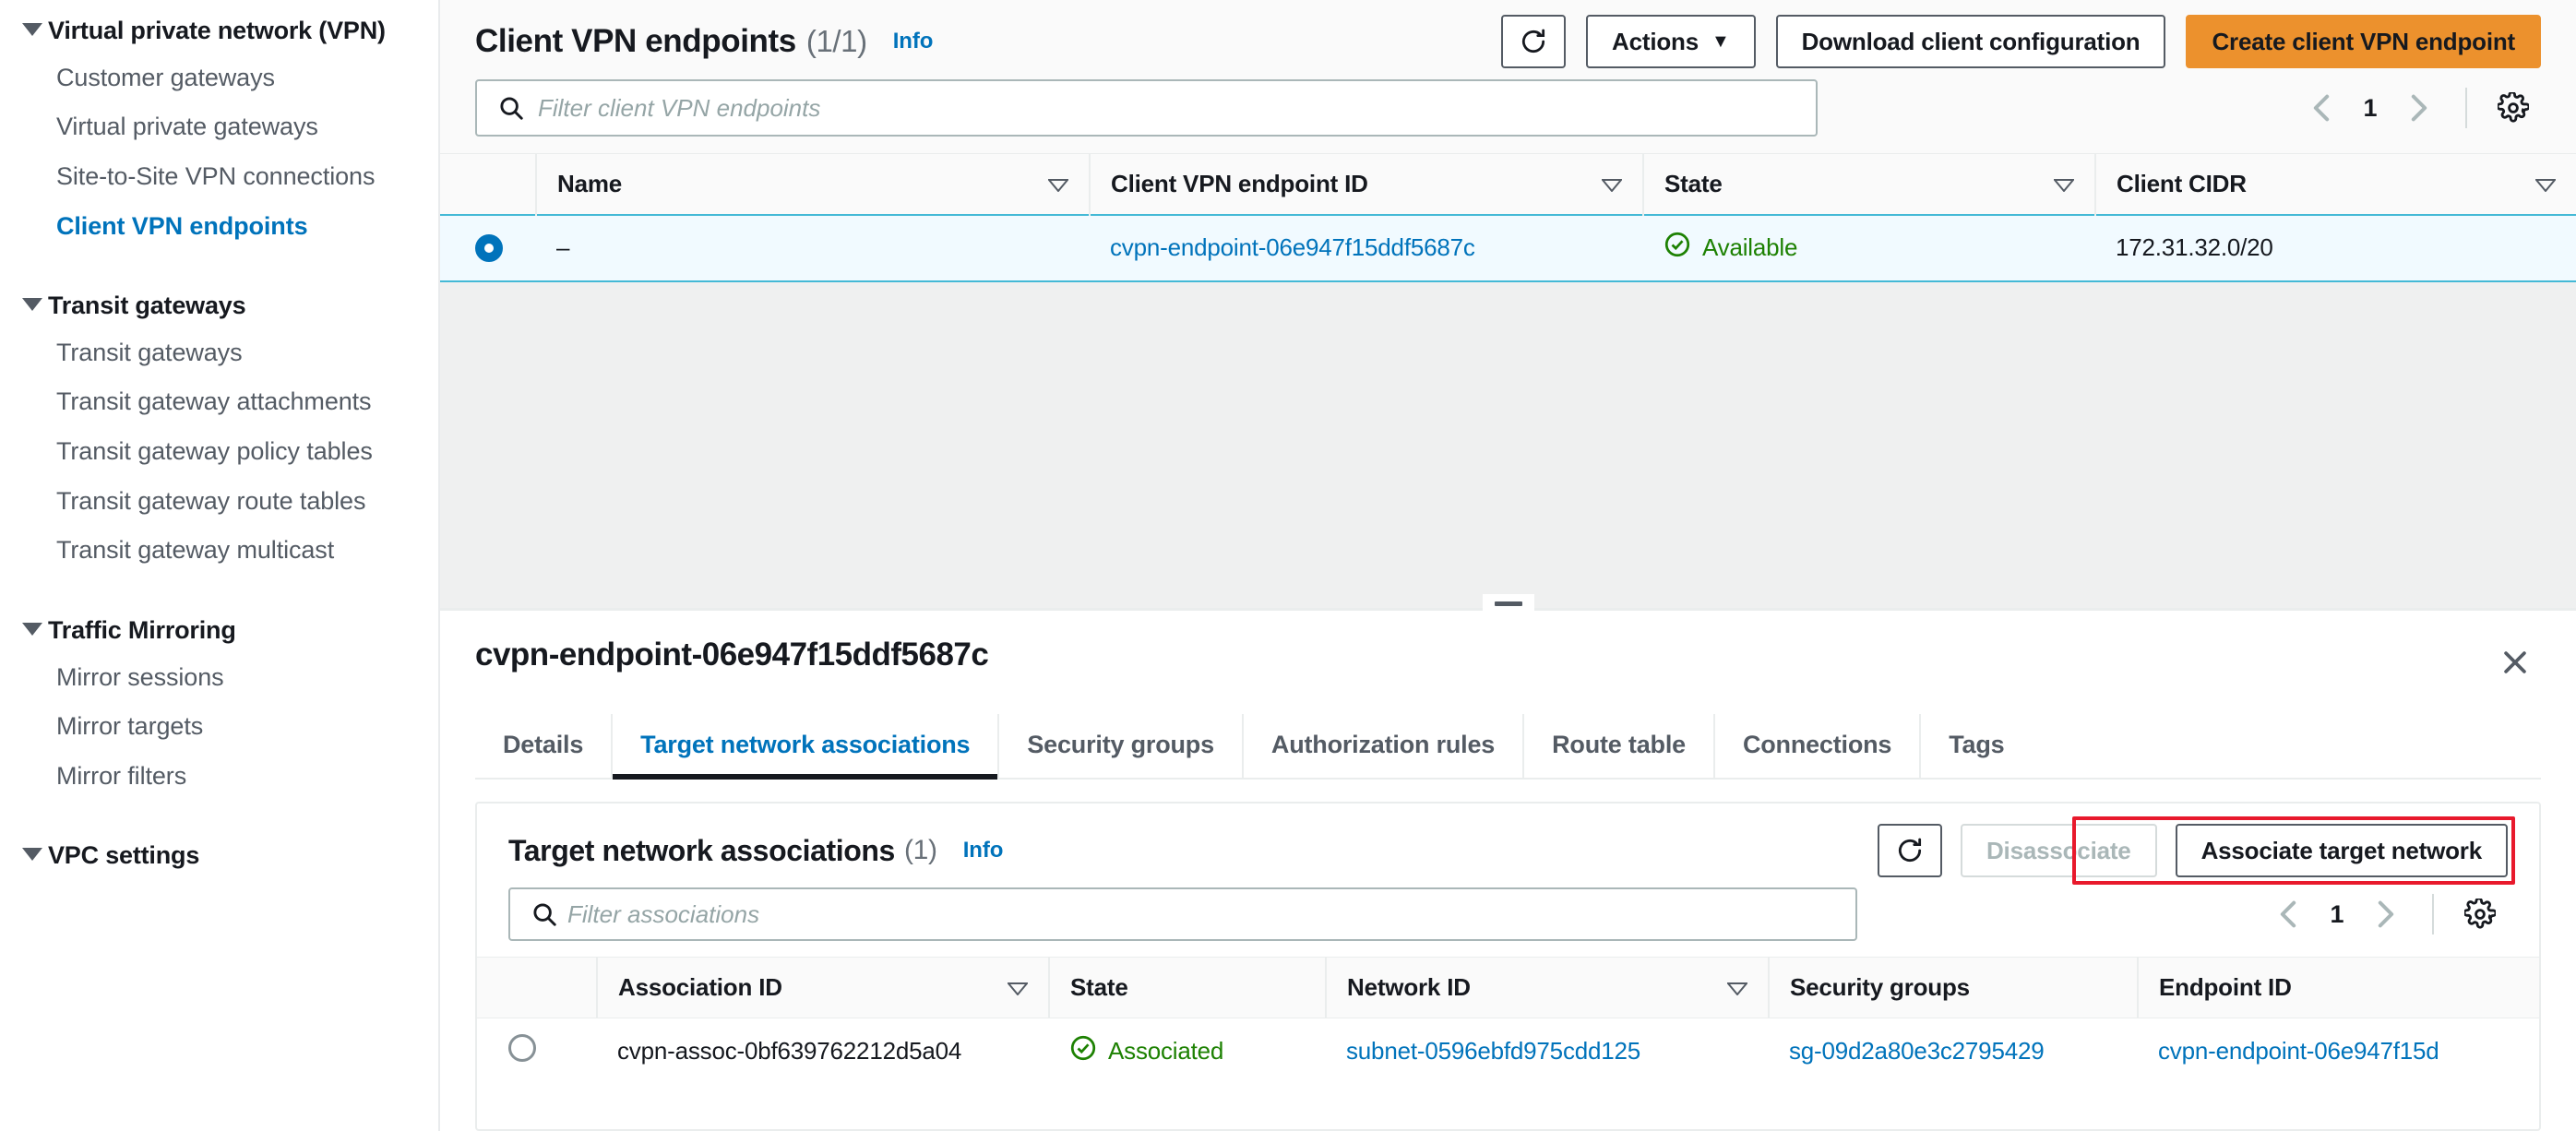 The height and width of the screenshot is (1131, 2576). What do you see at coordinates (804, 747) in the screenshot?
I see `tab-target-network-associations: Target network associations` at bounding box center [804, 747].